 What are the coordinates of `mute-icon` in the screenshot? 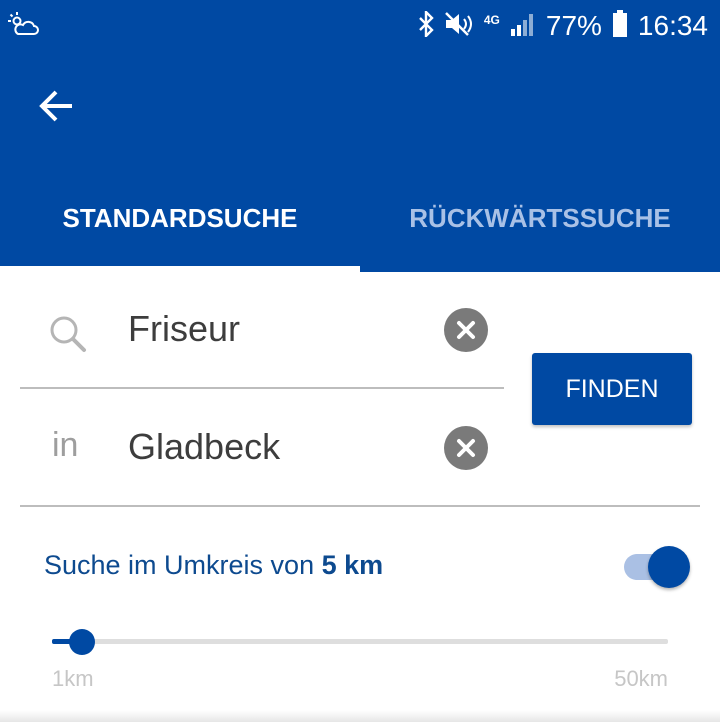 It's located at (459, 26).